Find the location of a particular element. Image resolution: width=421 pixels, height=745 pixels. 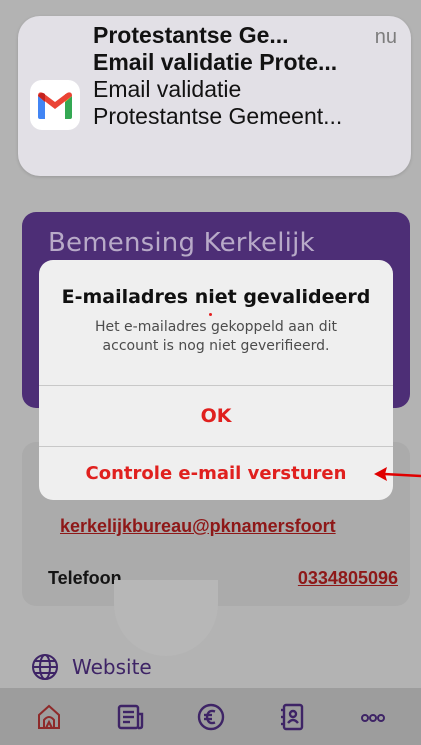

euro-icon is located at coordinates (210, 716).